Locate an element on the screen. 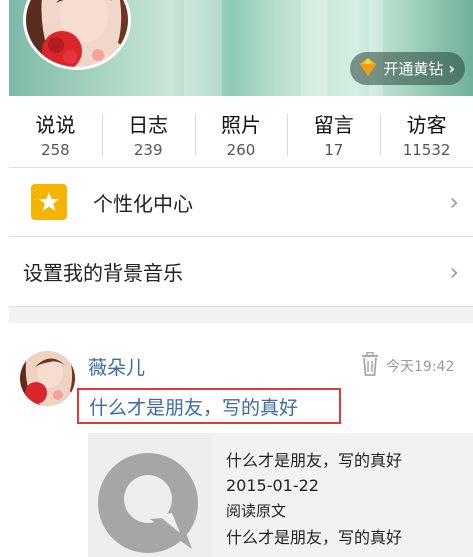 This screenshot has width=473, height=557. stat-label: 照片 is located at coordinates (240, 125).